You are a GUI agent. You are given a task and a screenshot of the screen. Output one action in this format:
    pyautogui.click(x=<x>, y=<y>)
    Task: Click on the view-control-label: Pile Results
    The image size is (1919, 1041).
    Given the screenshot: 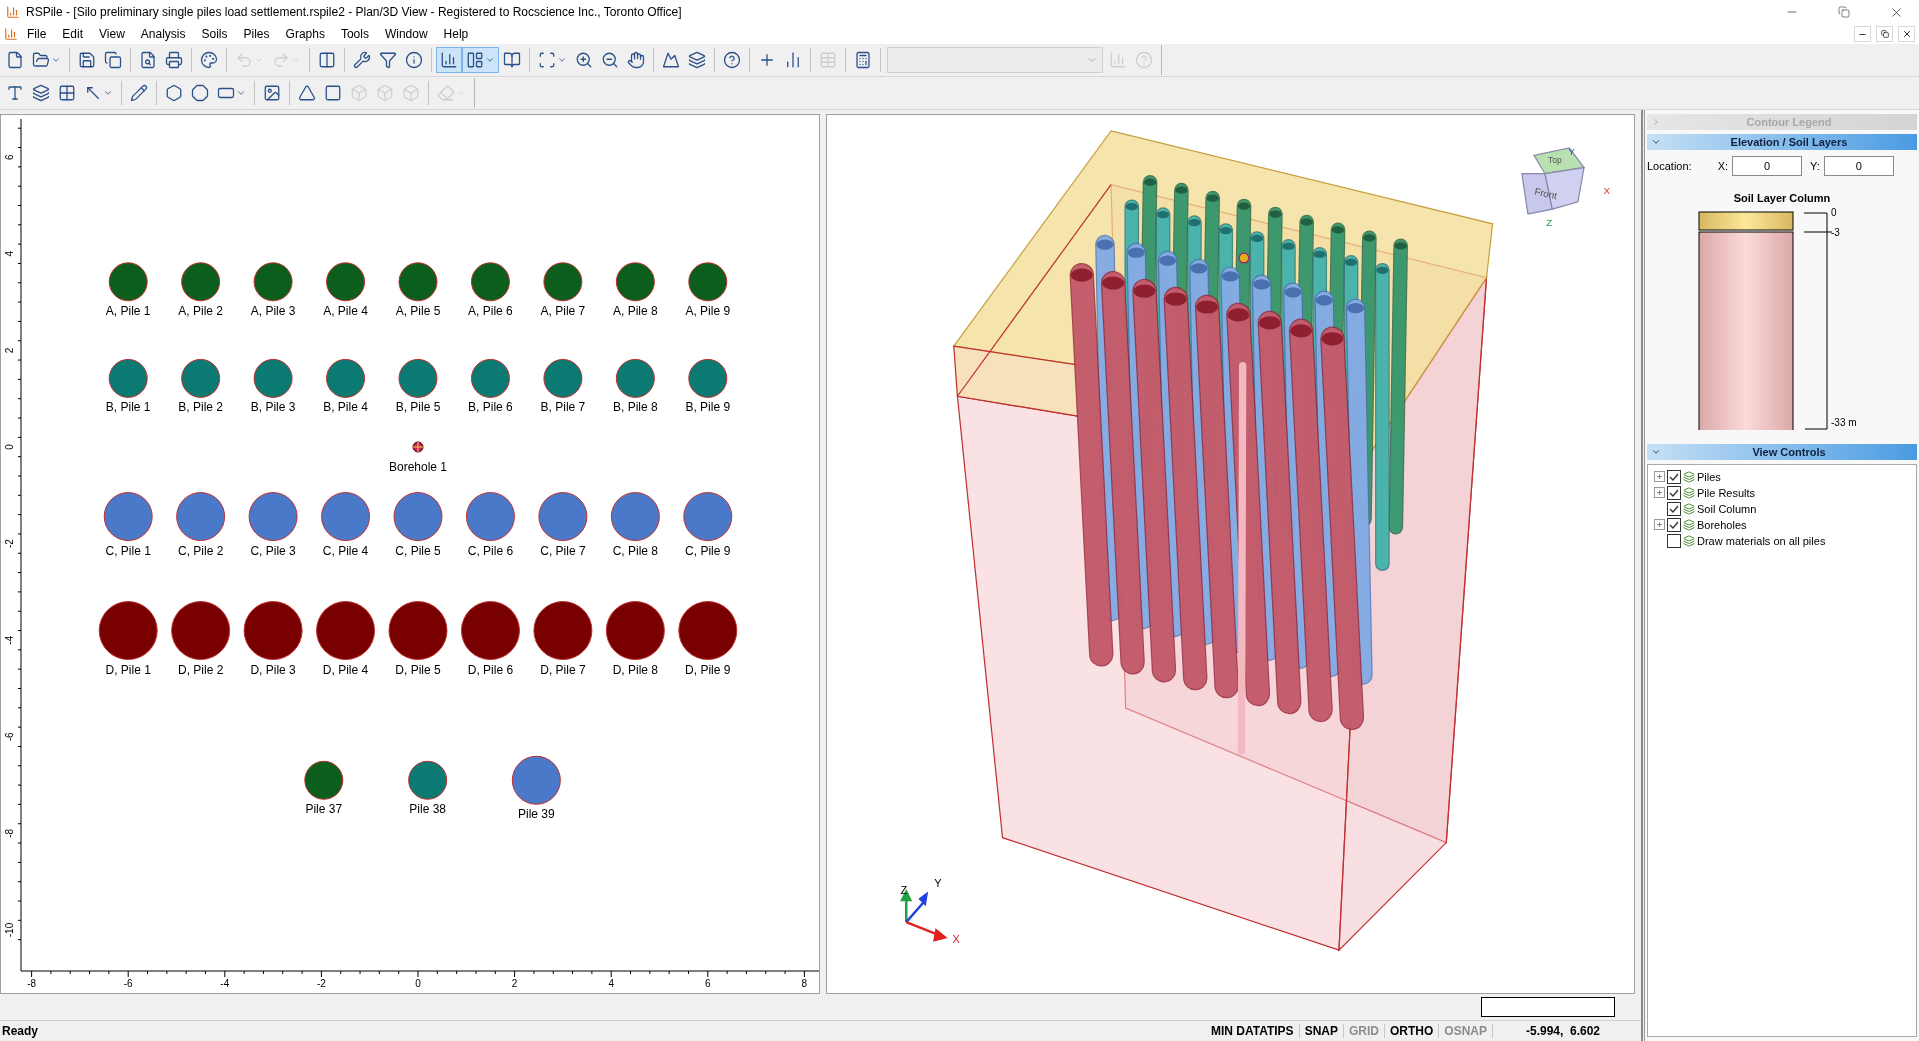 What is the action you would take?
    pyautogui.click(x=1726, y=492)
    